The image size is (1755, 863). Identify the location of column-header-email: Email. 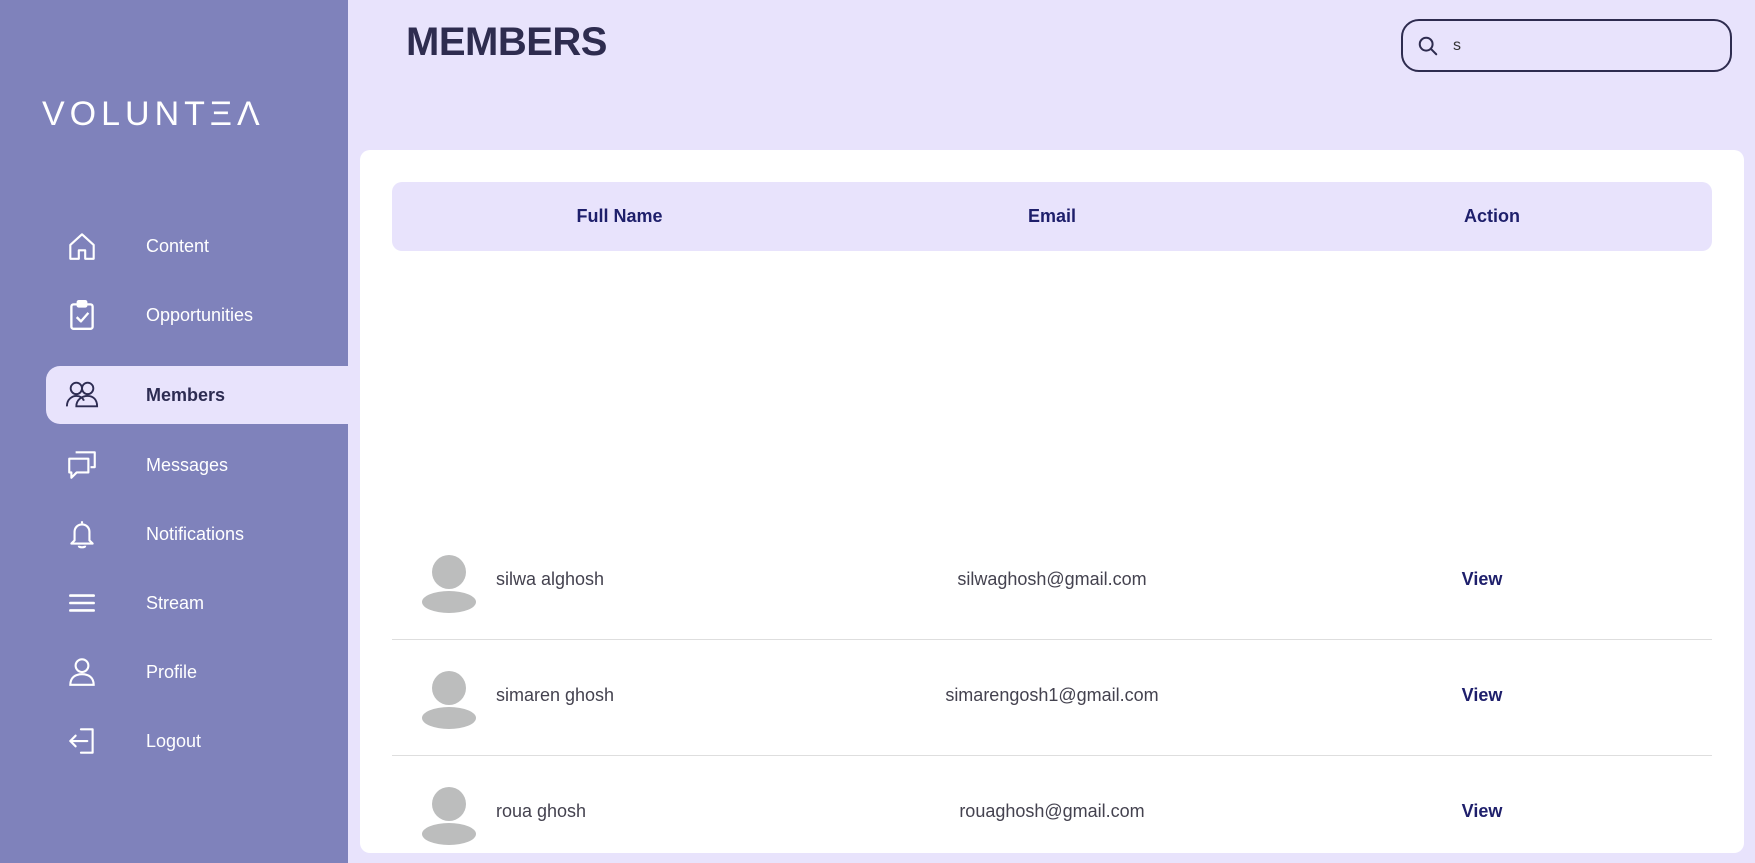
(1052, 216).